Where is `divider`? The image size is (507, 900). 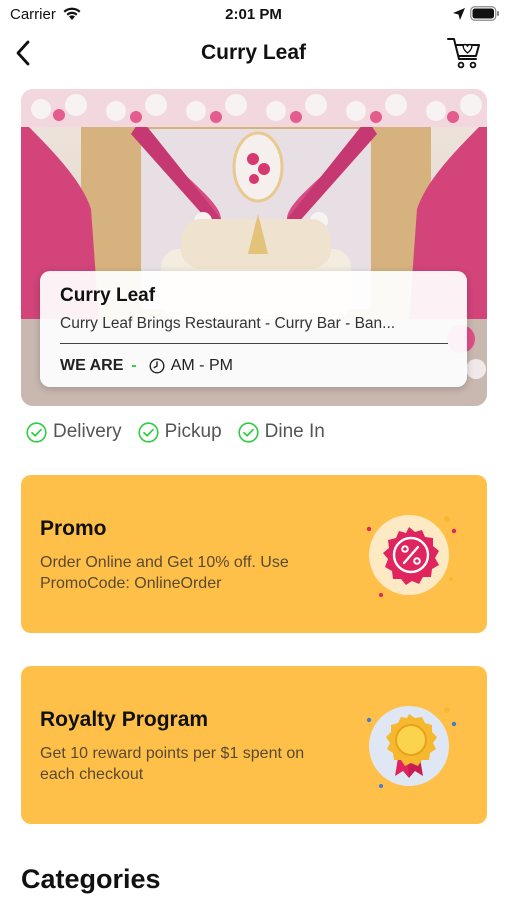 divider is located at coordinates (254, 343).